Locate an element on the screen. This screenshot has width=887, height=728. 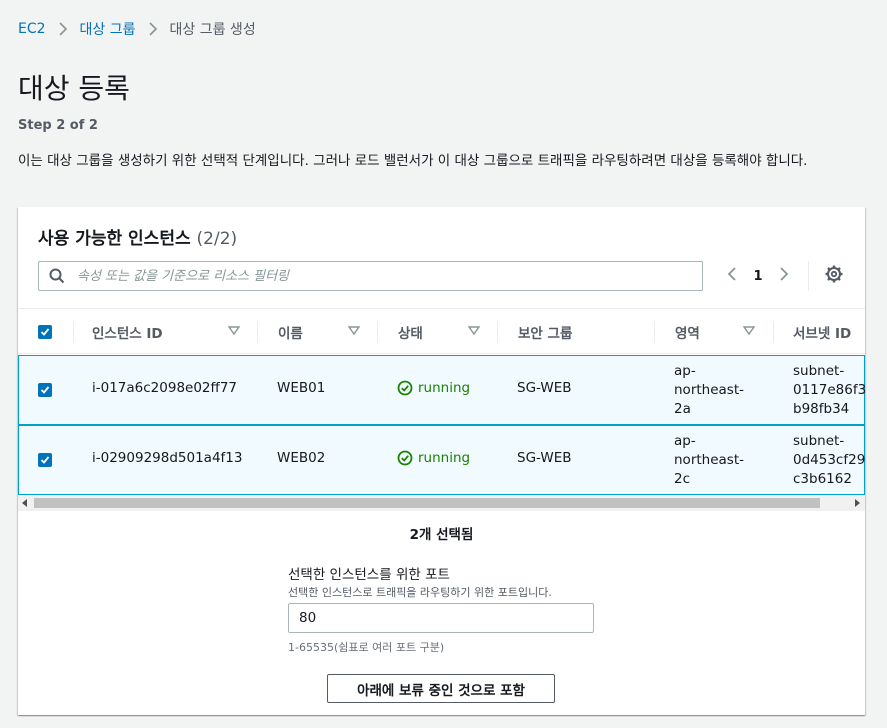
preferences-button is located at coordinates (834, 276).